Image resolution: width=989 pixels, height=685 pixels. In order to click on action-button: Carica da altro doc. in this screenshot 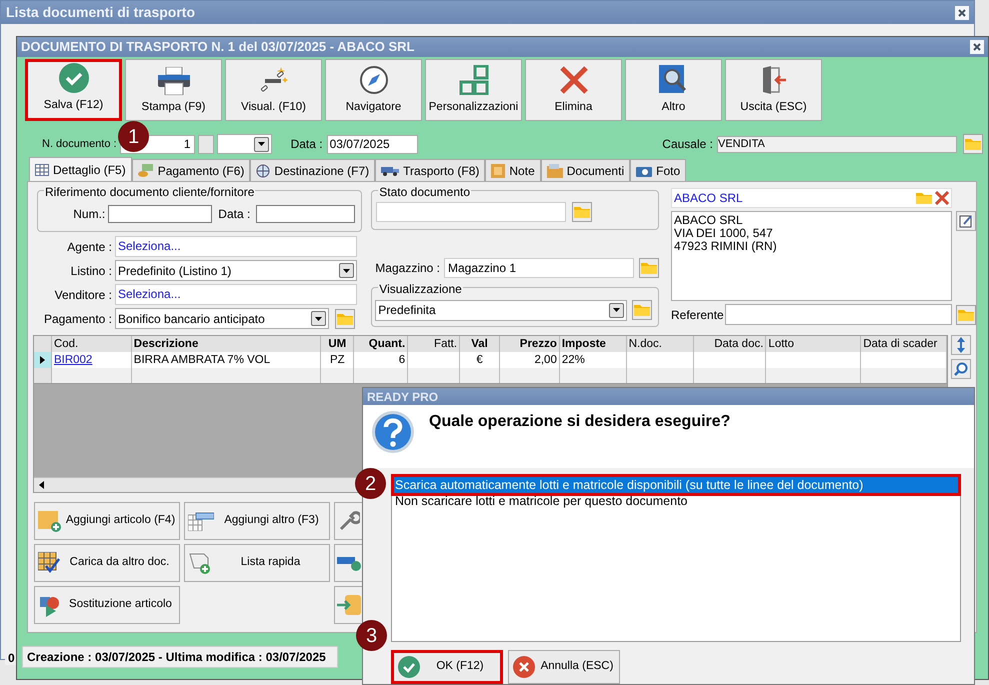, I will do `click(107, 563)`.